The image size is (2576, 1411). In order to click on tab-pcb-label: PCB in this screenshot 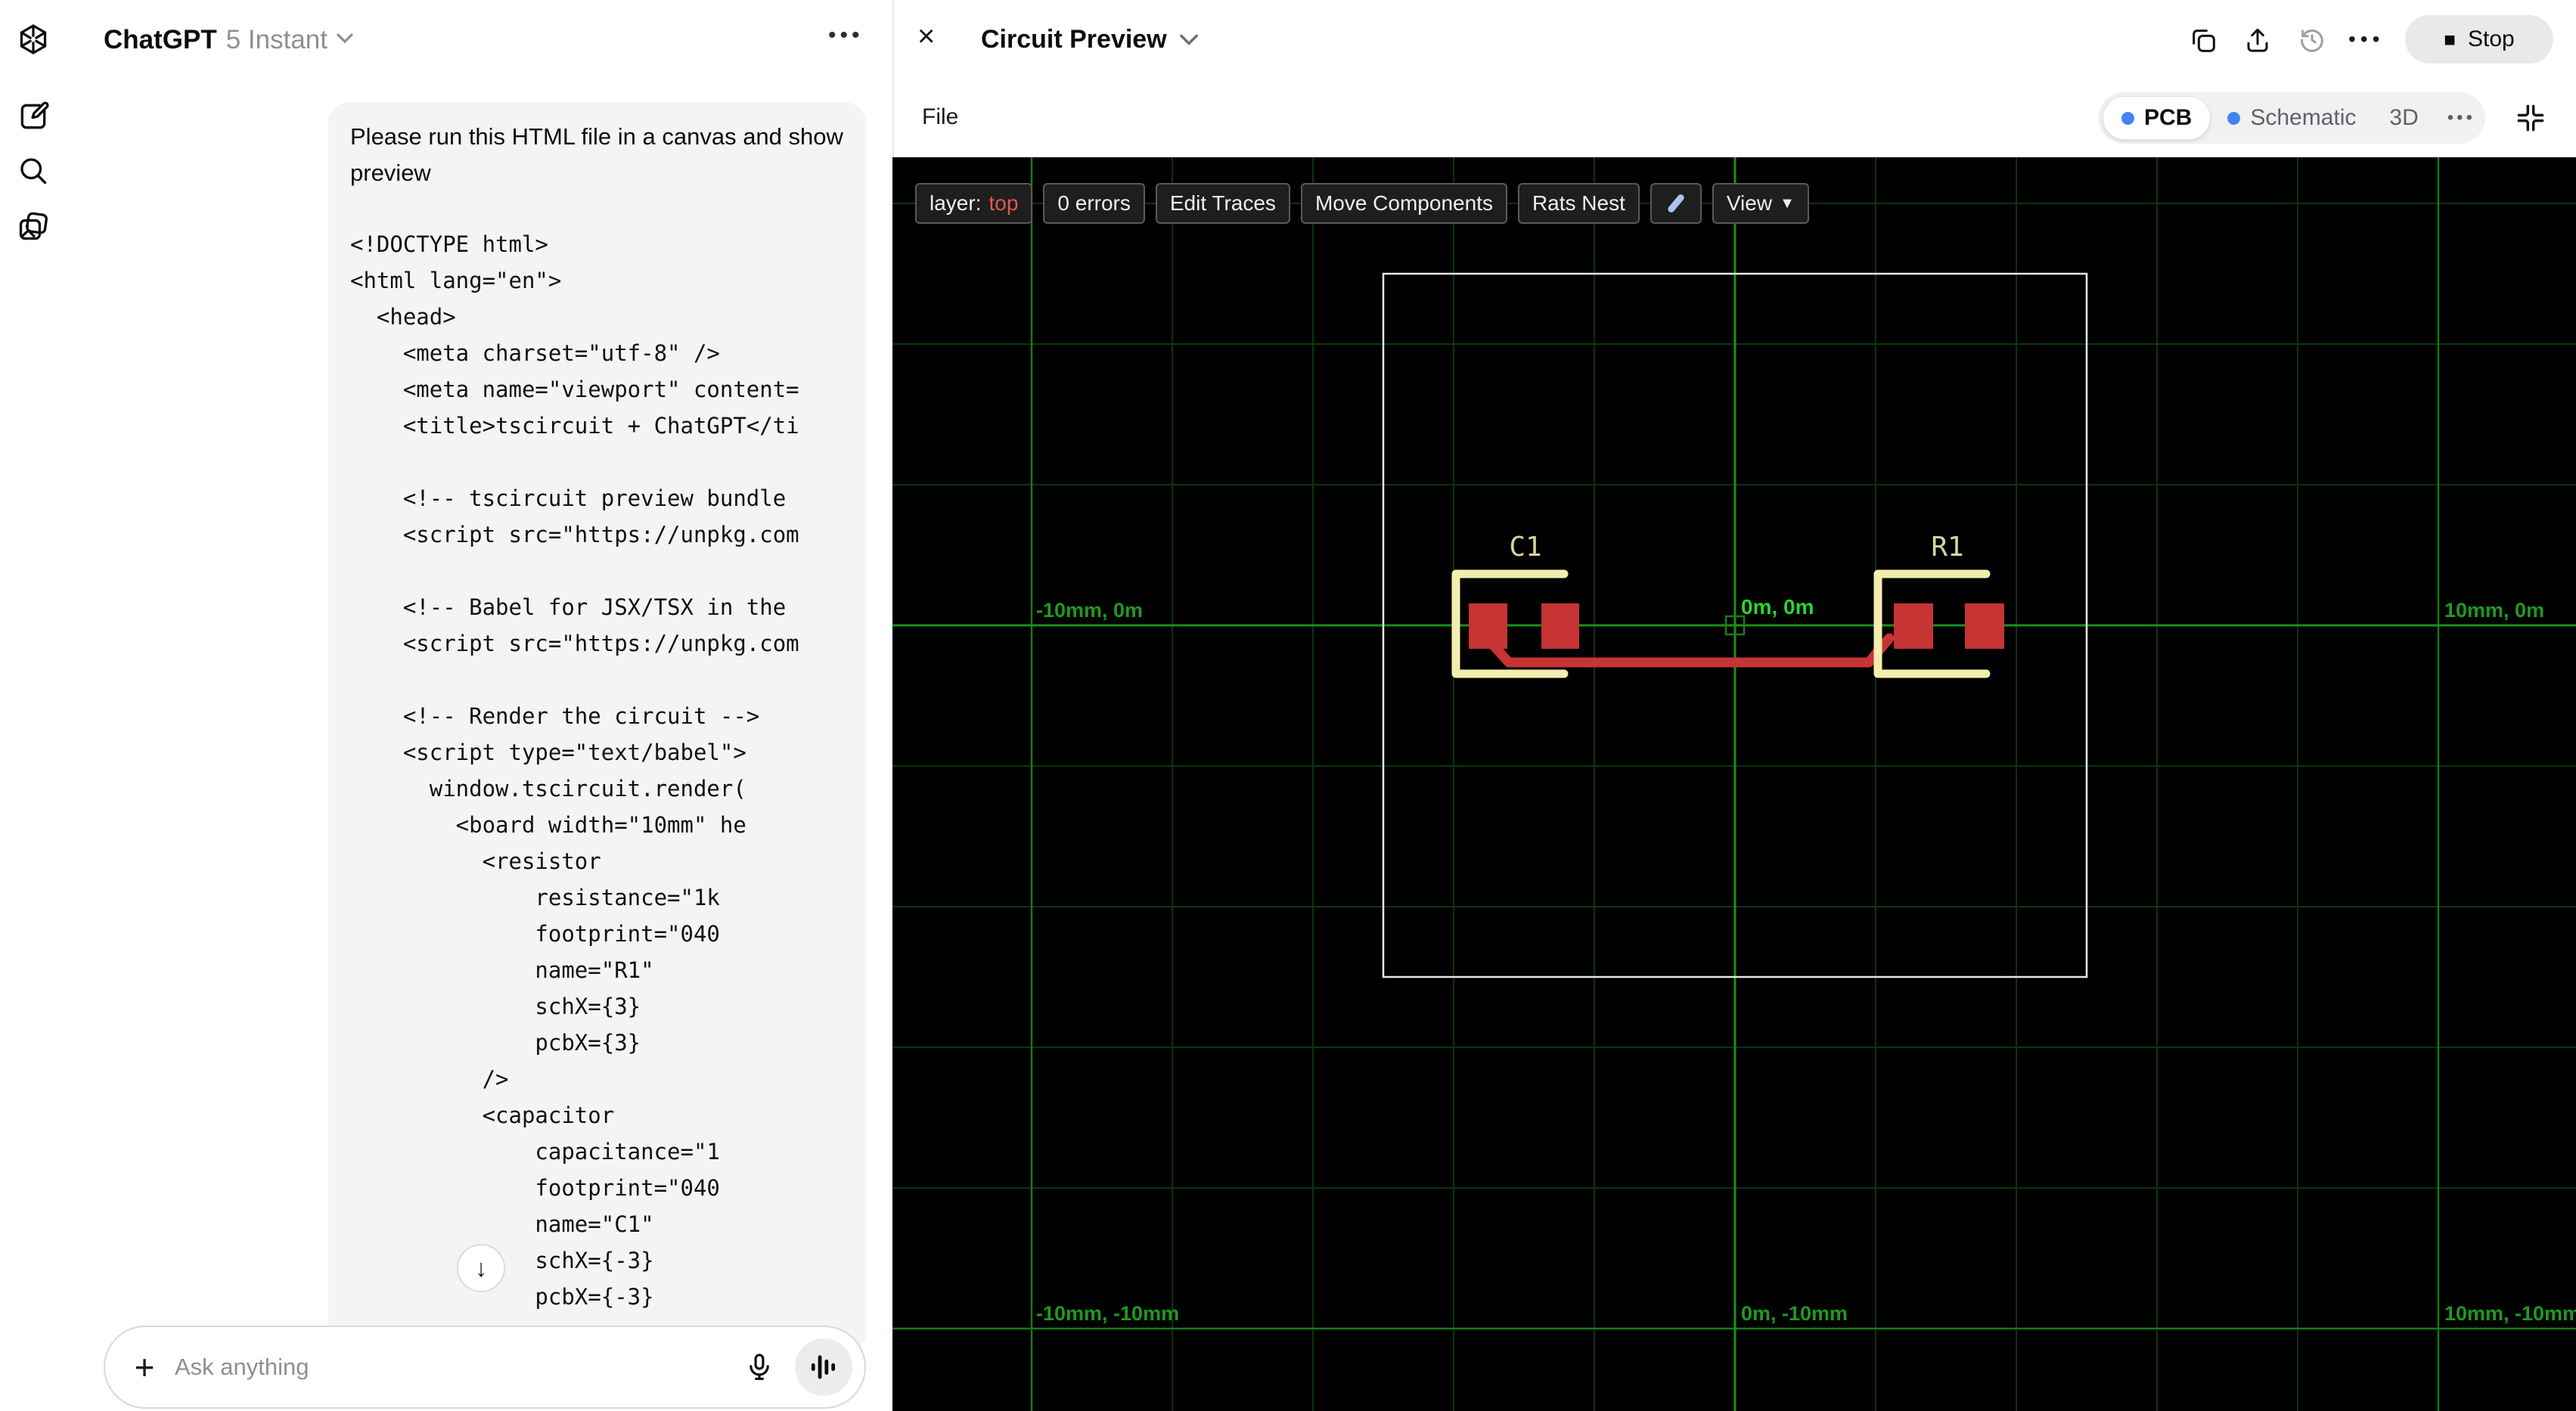, I will do `click(2168, 117)`.